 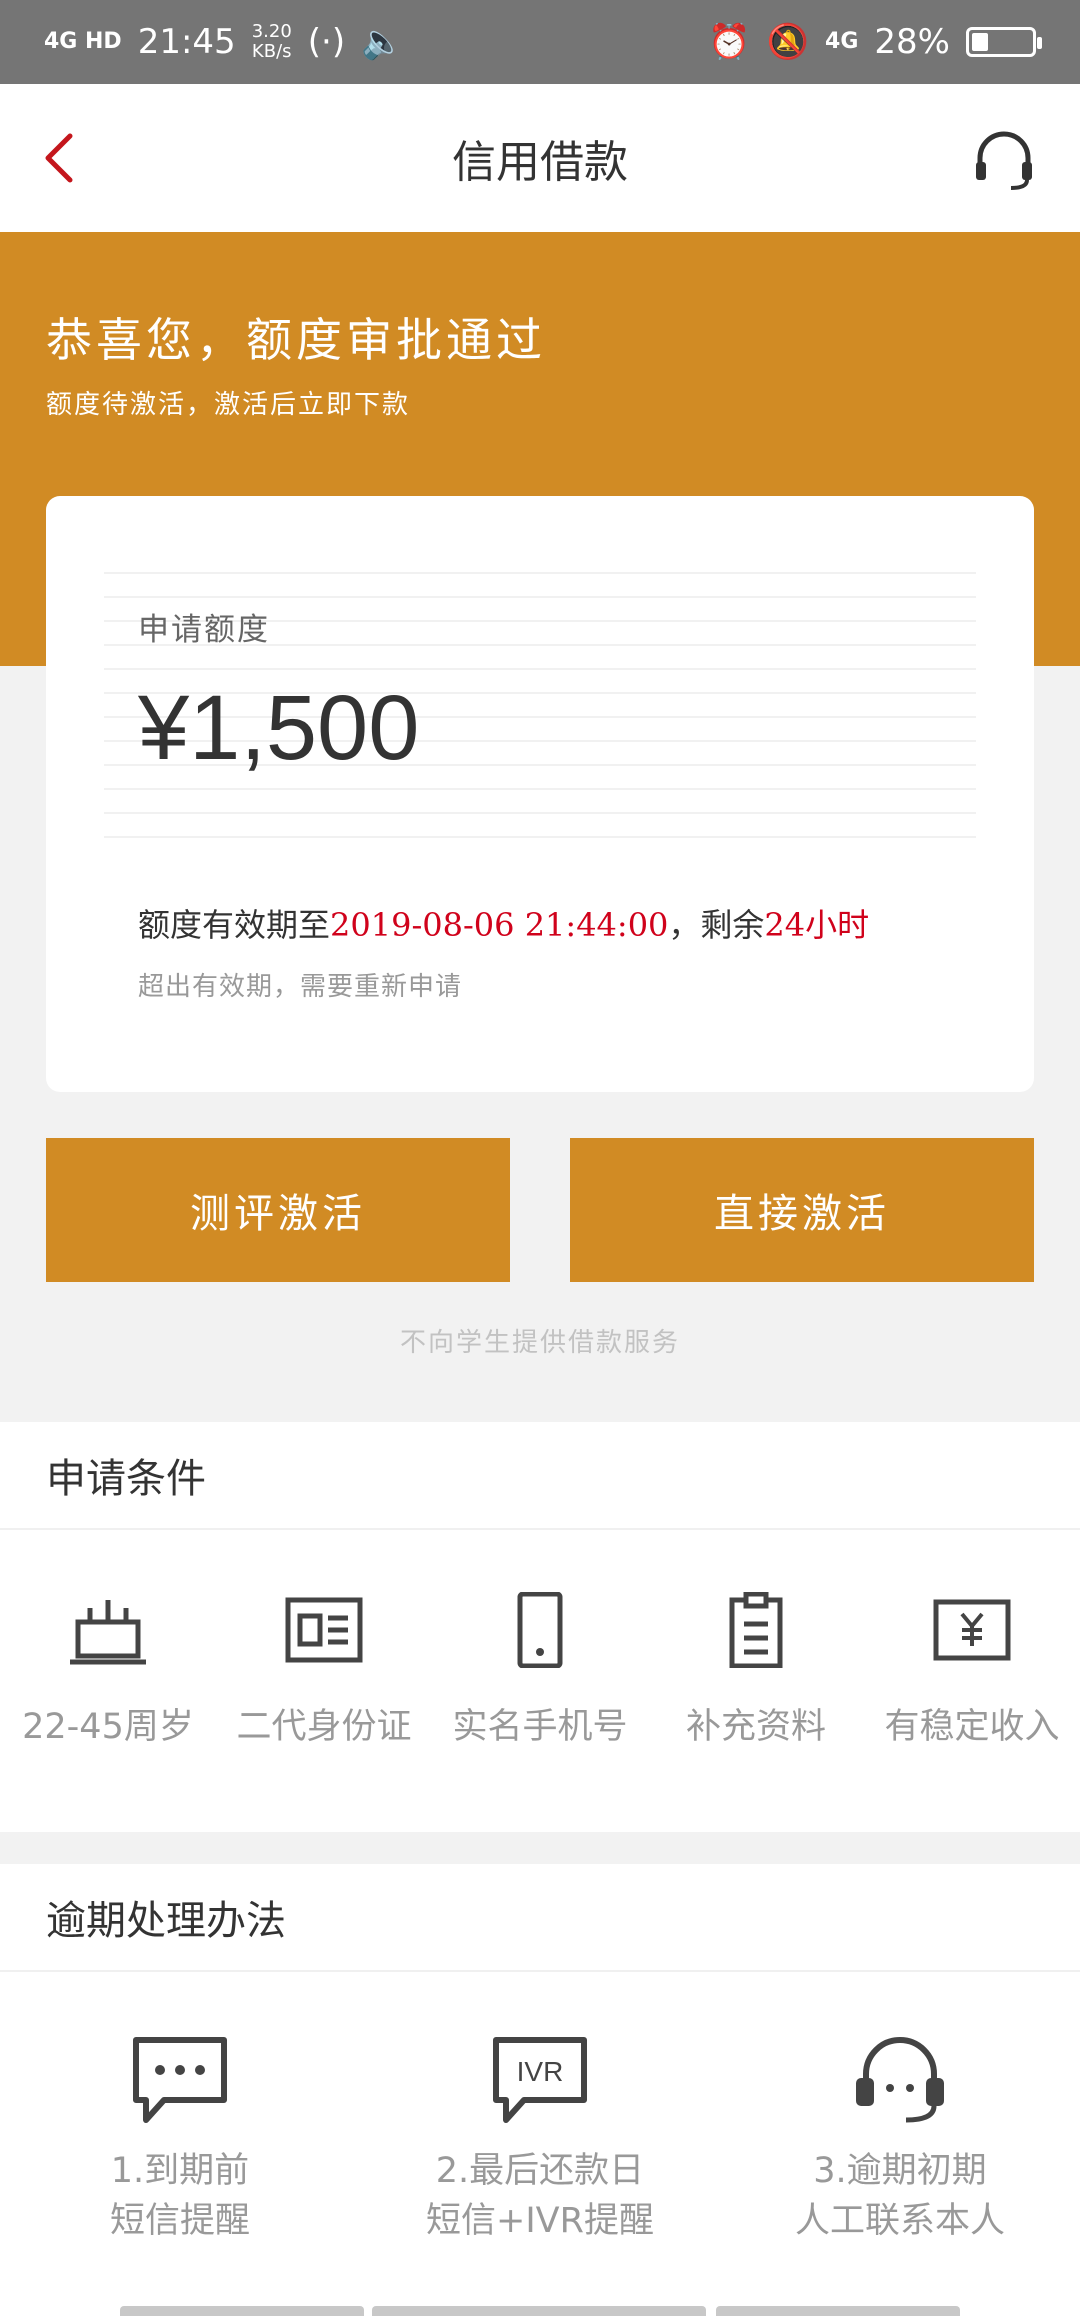 I want to click on status-time: 21:45, so click(x=186, y=42).